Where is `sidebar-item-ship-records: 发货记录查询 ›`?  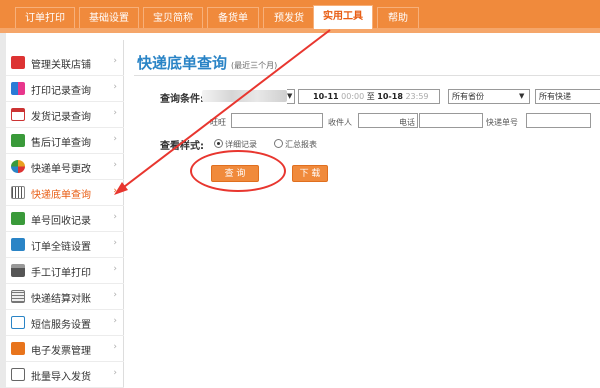 sidebar-item-ship-records: 发货记录查询 › is located at coordinates (65, 115).